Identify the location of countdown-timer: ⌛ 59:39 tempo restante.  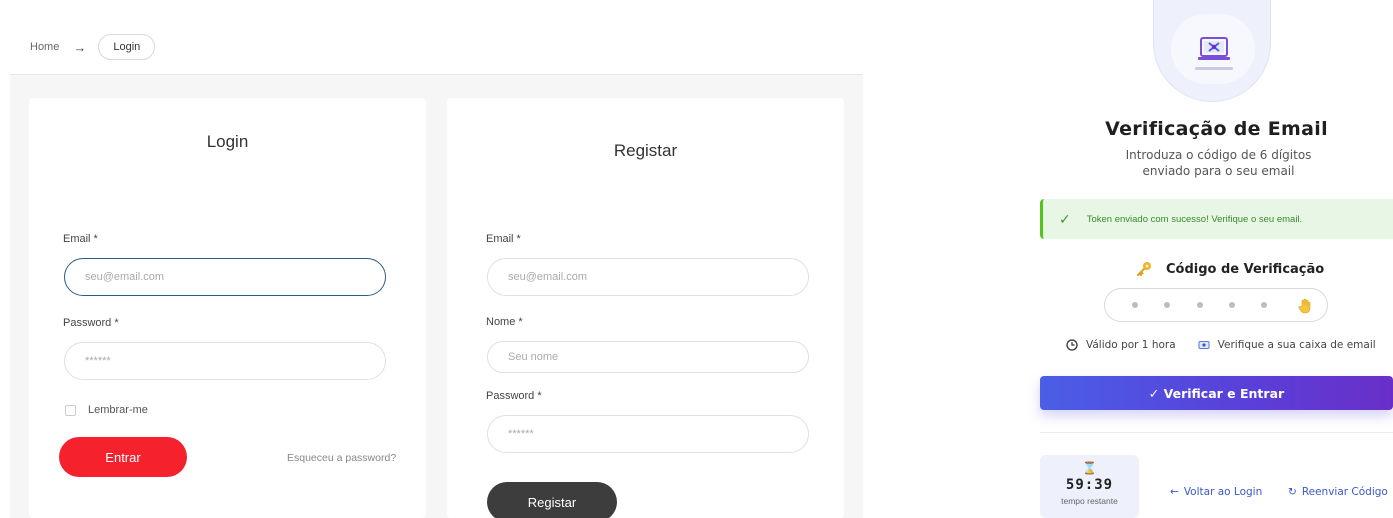
(1089, 486).